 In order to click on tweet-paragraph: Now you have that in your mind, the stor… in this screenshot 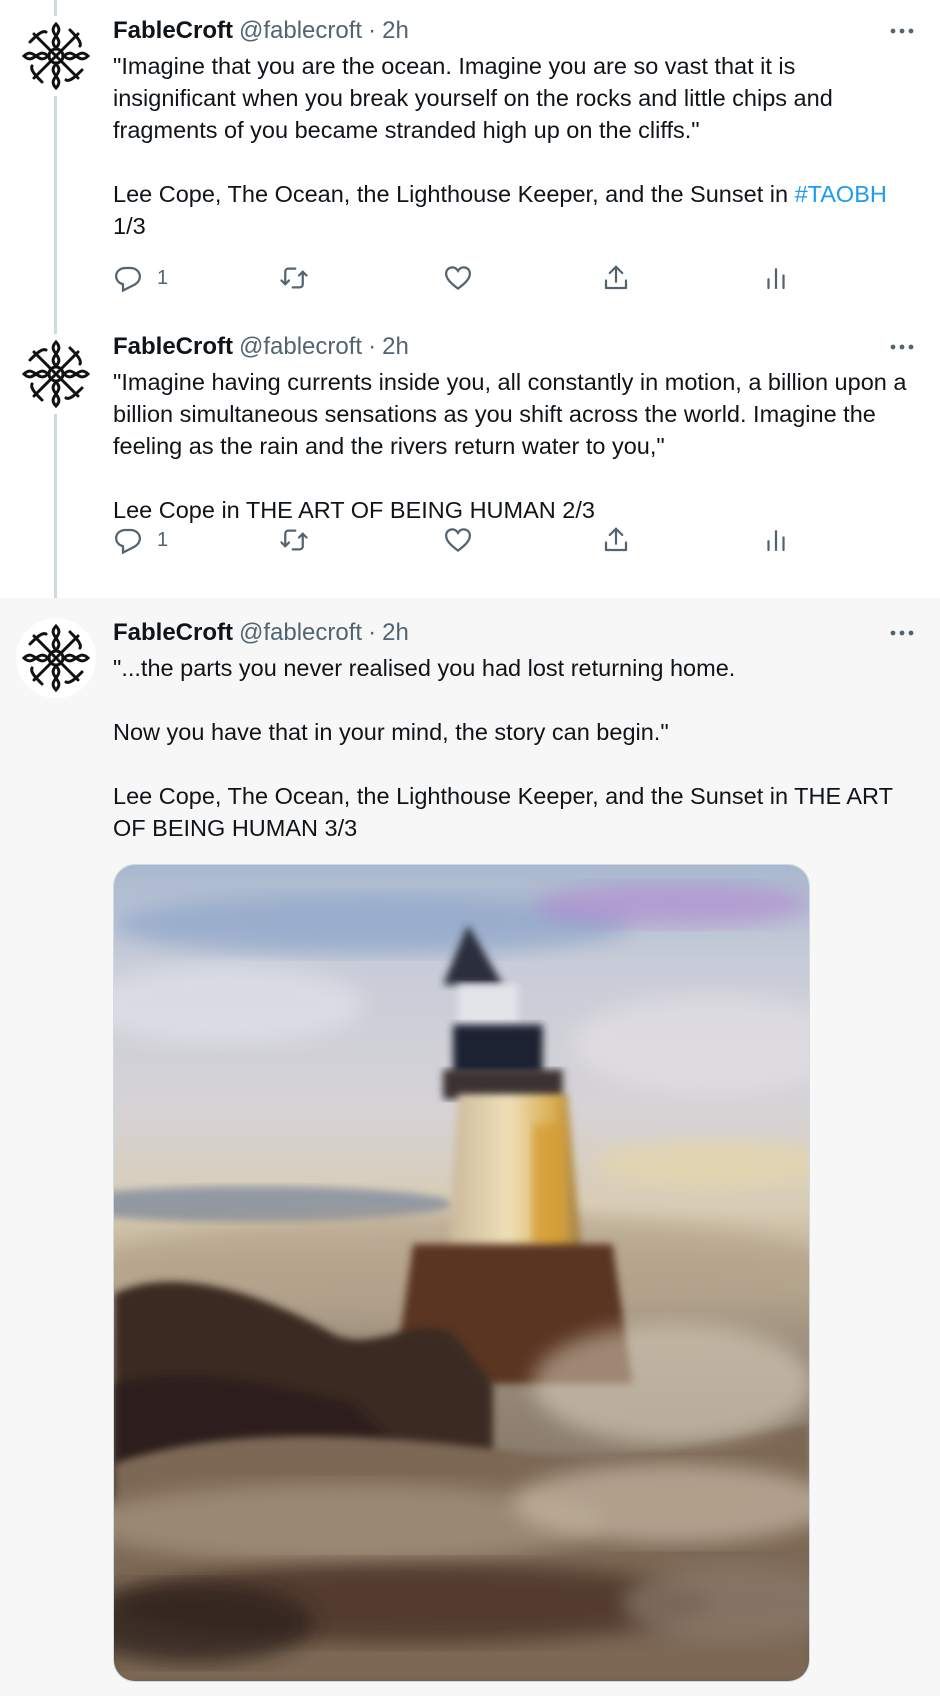, I will do `click(391, 732)`.